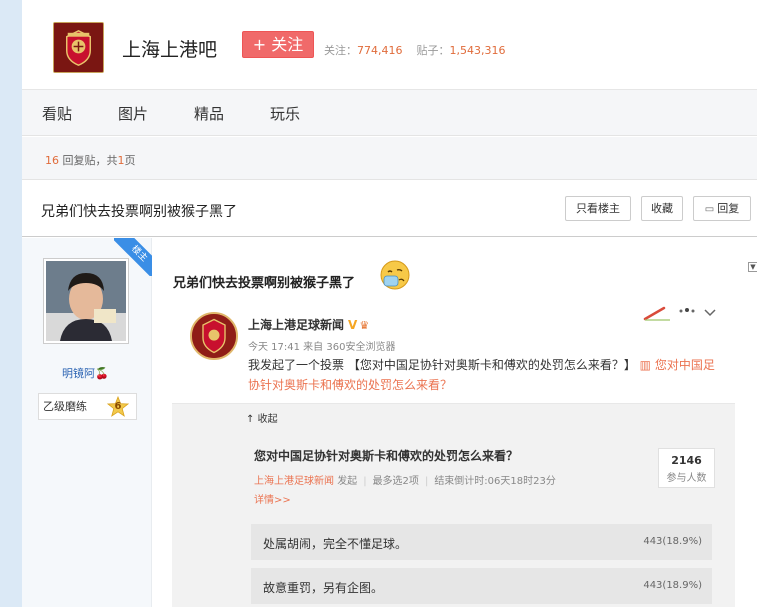 This screenshot has height=607, width=757. What do you see at coordinates (272, 498) in the screenshot?
I see `vote-detail-link: 详情>>` at bounding box center [272, 498].